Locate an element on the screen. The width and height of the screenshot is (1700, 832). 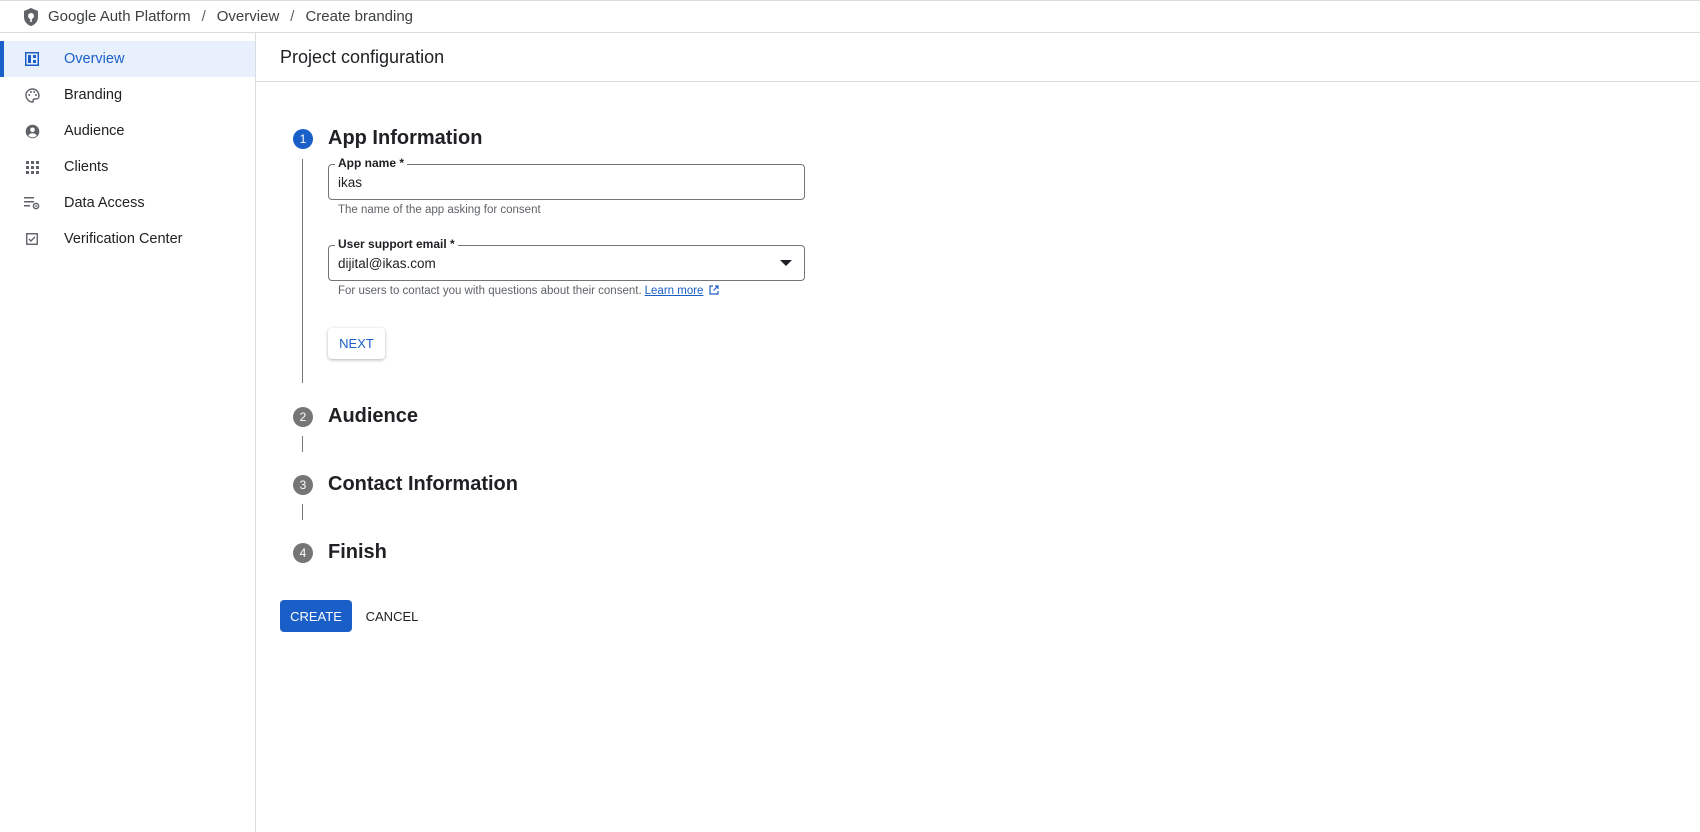
sidebar-item-label: Branding is located at coordinates (93, 95).